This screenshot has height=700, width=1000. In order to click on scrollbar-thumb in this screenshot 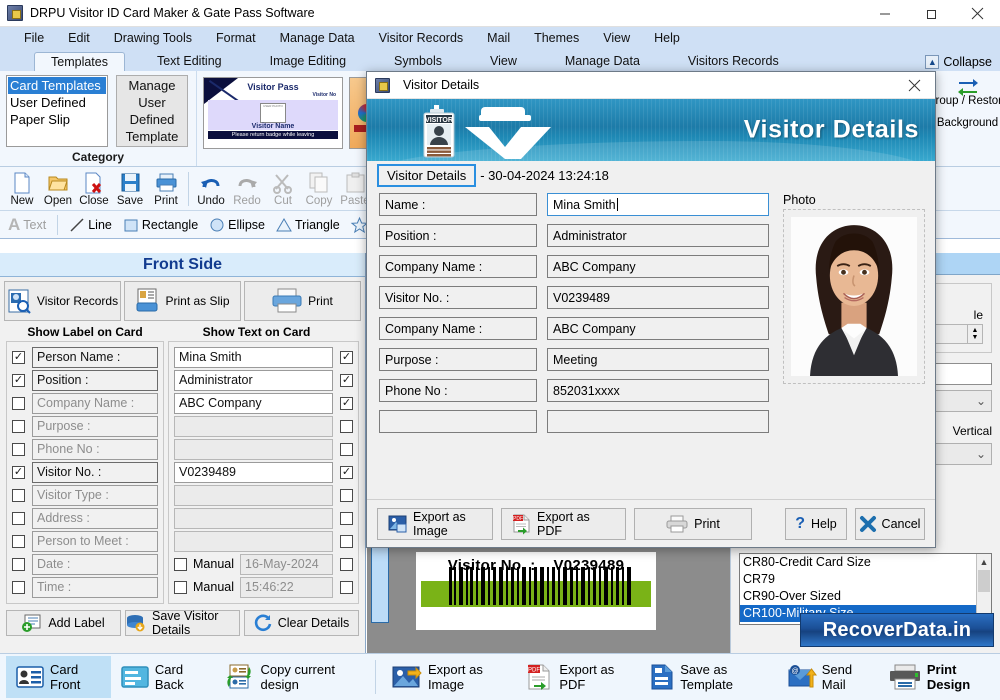, I will do `click(984, 581)`.